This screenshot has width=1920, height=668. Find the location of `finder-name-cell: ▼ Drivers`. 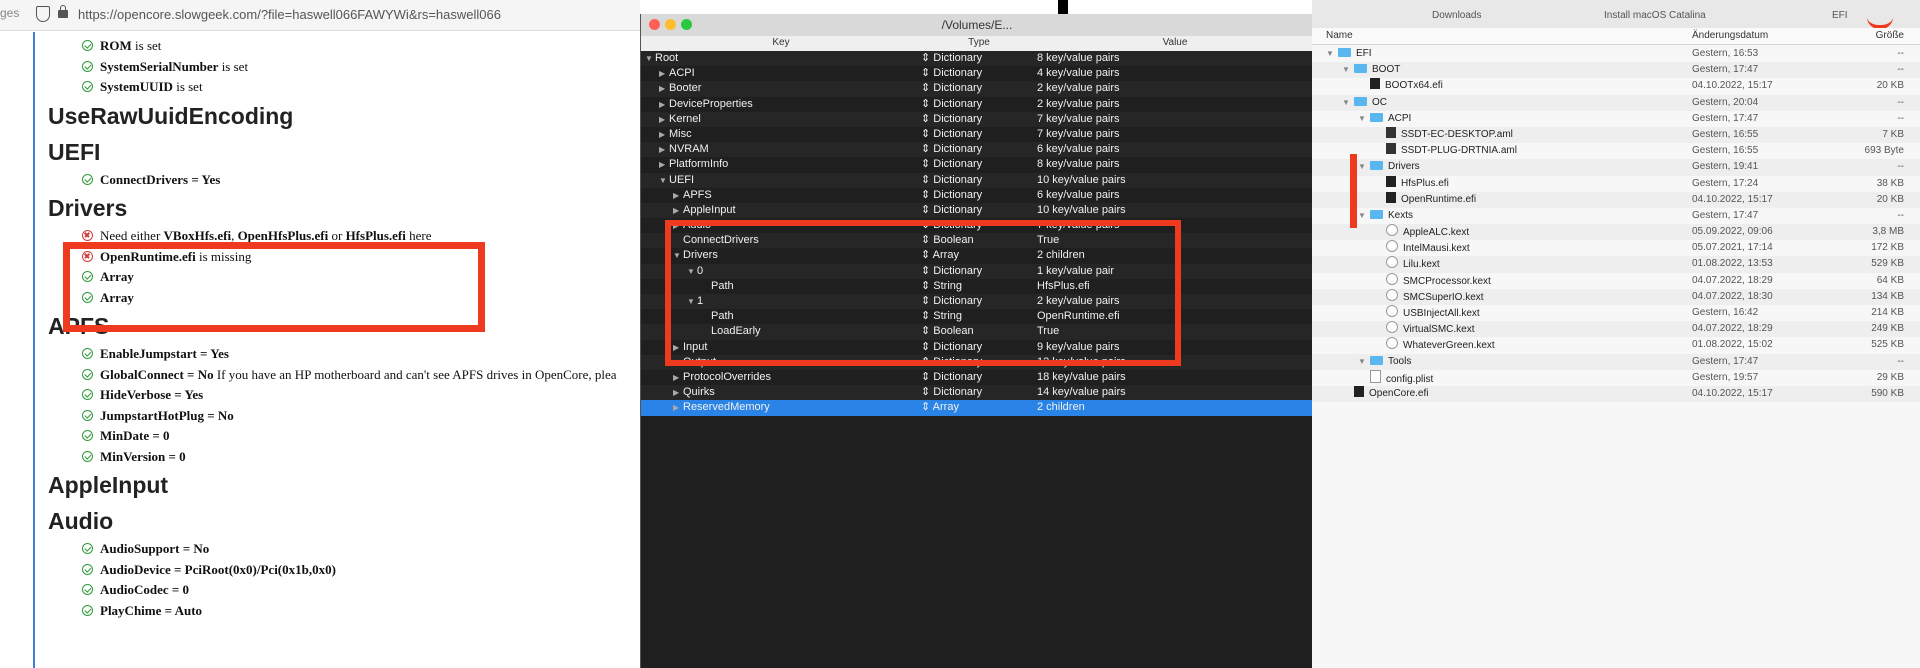

finder-name-cell: ▼ Drivers is located at coordinates (1389, 167).